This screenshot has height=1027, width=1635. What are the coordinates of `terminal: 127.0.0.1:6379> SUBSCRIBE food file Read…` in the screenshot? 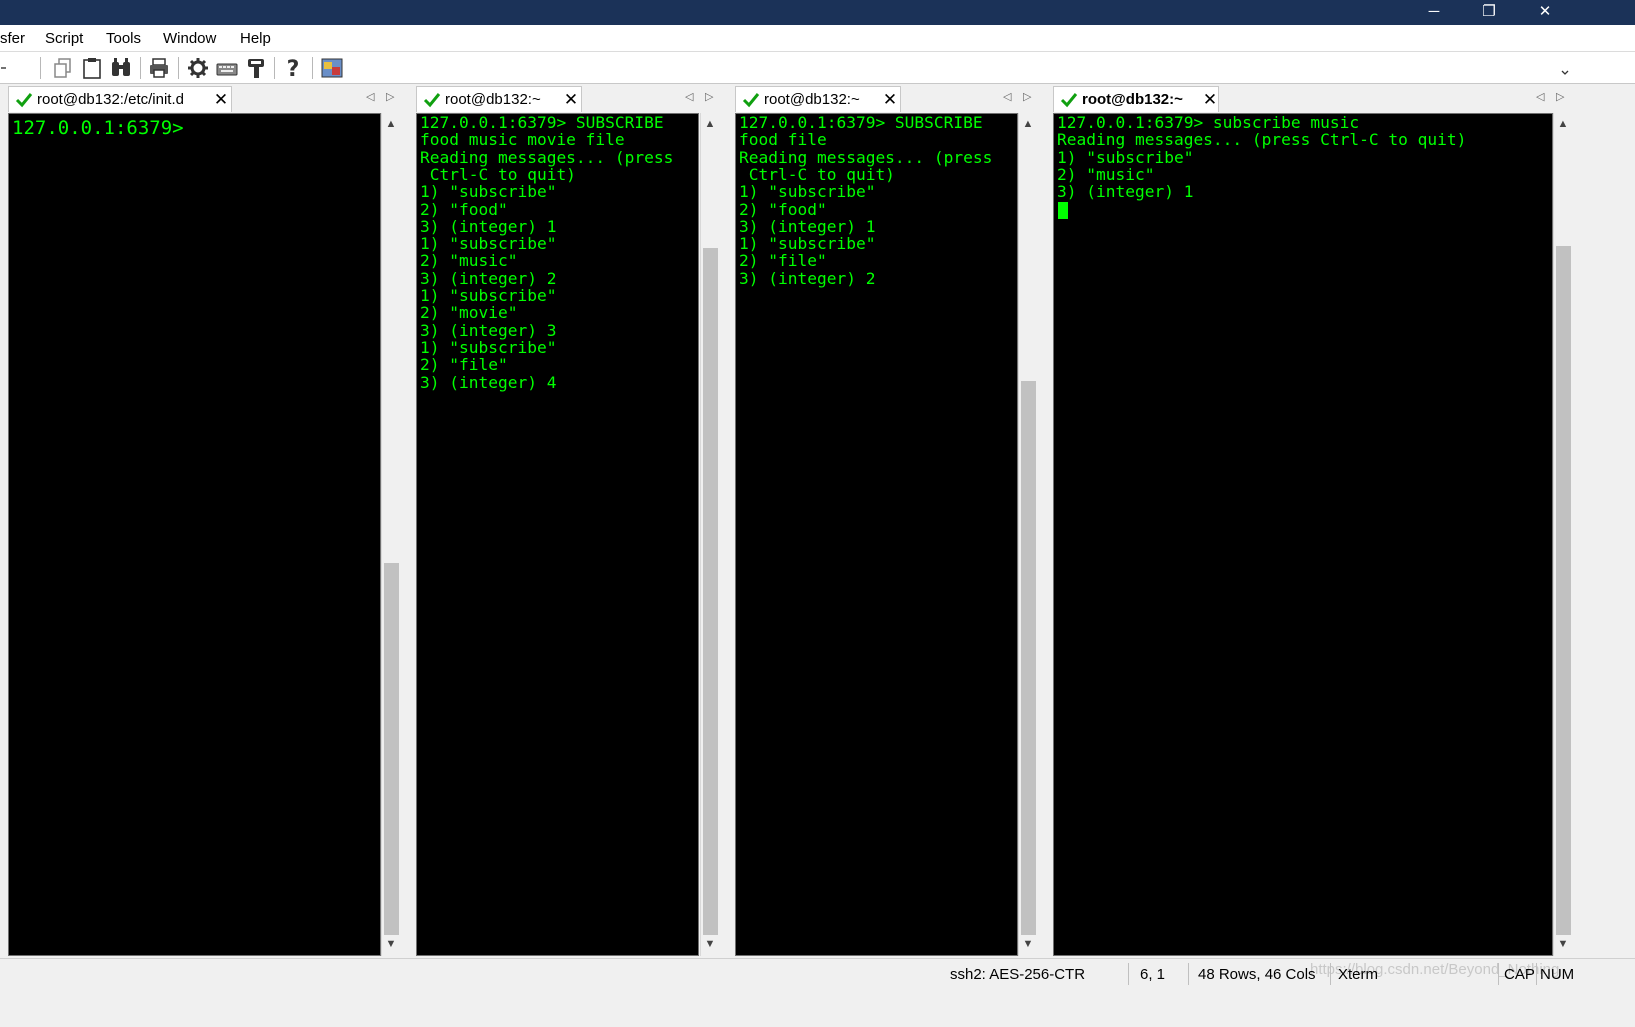 It's located at (876, 534).